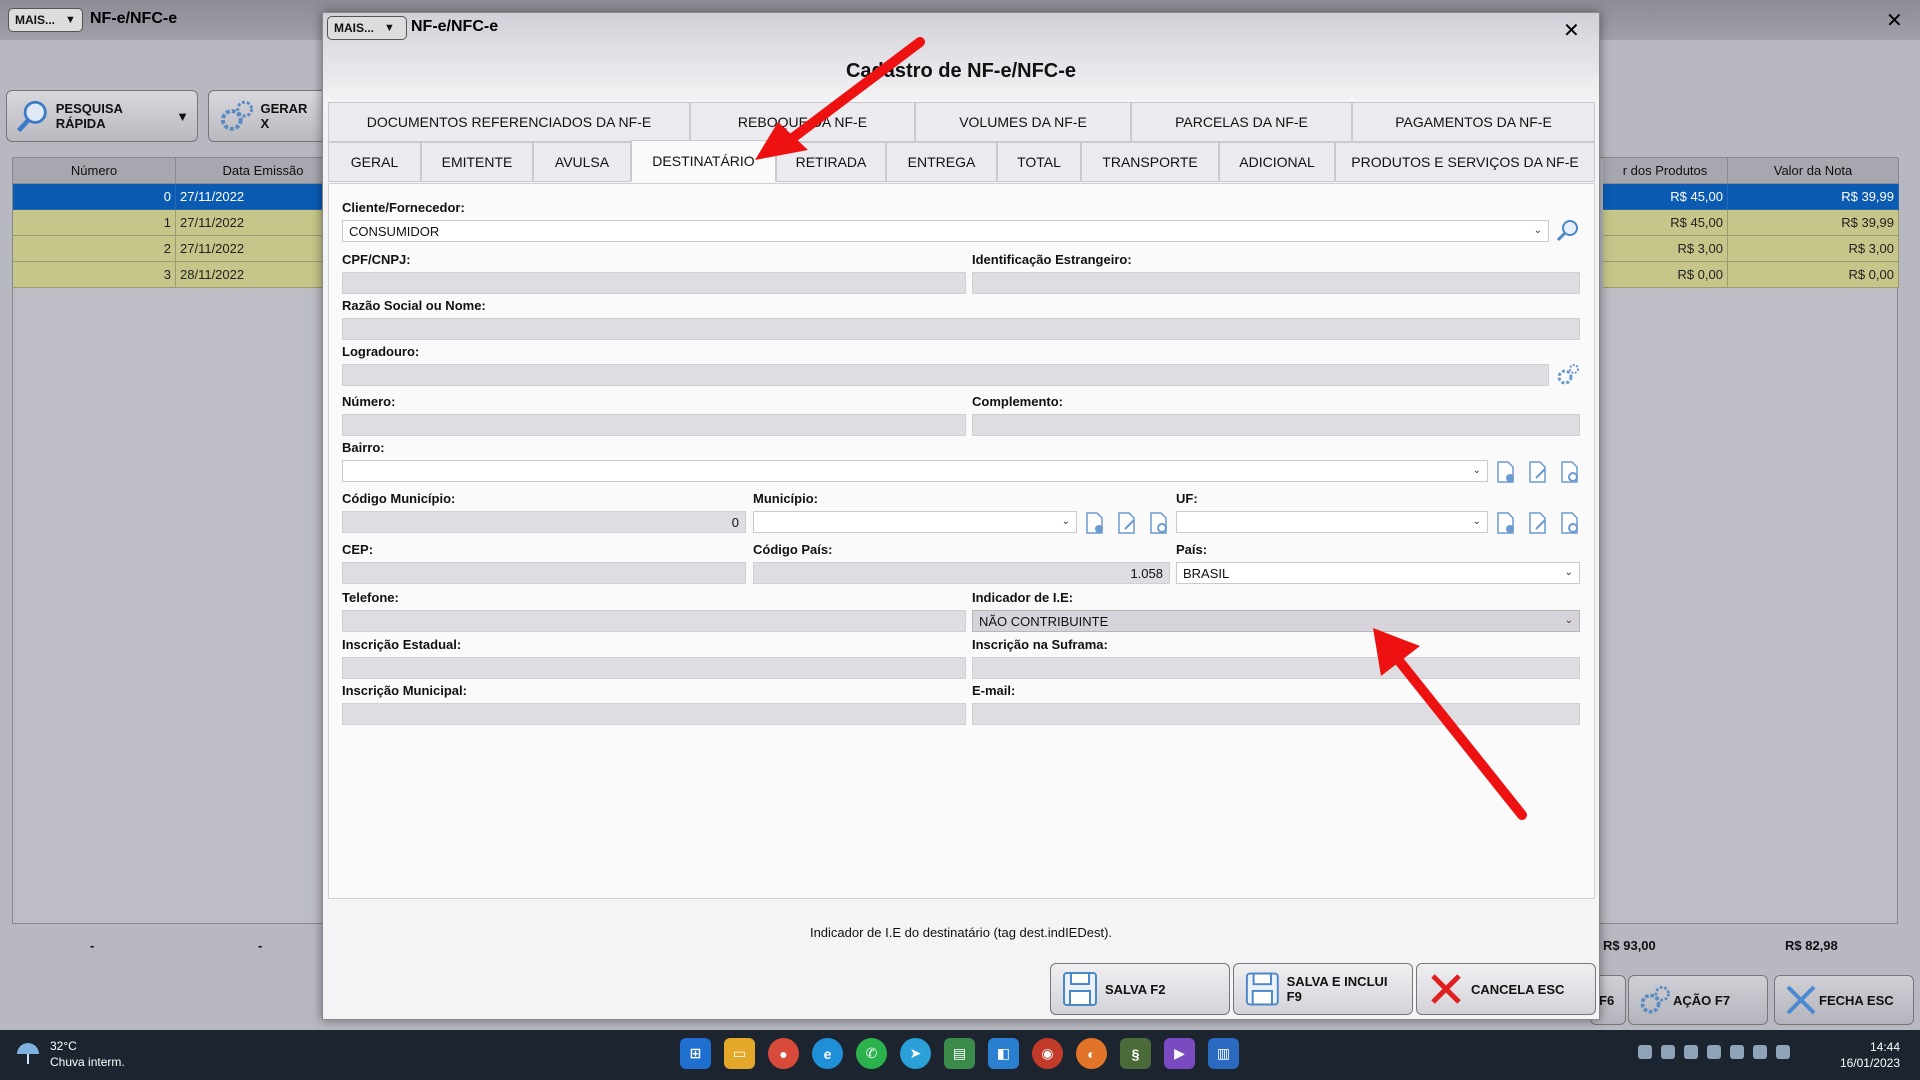  Describe the element at coordinates (45, 20) in the screenshot. I see `main-more-button: MAIS... ▼` at that location.